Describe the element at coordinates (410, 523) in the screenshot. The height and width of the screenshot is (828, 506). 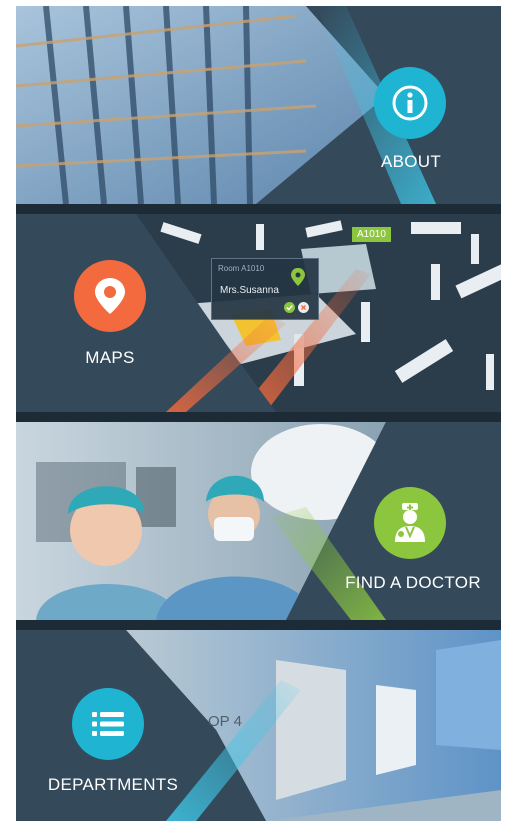
I see `doctor-icon` at that location.